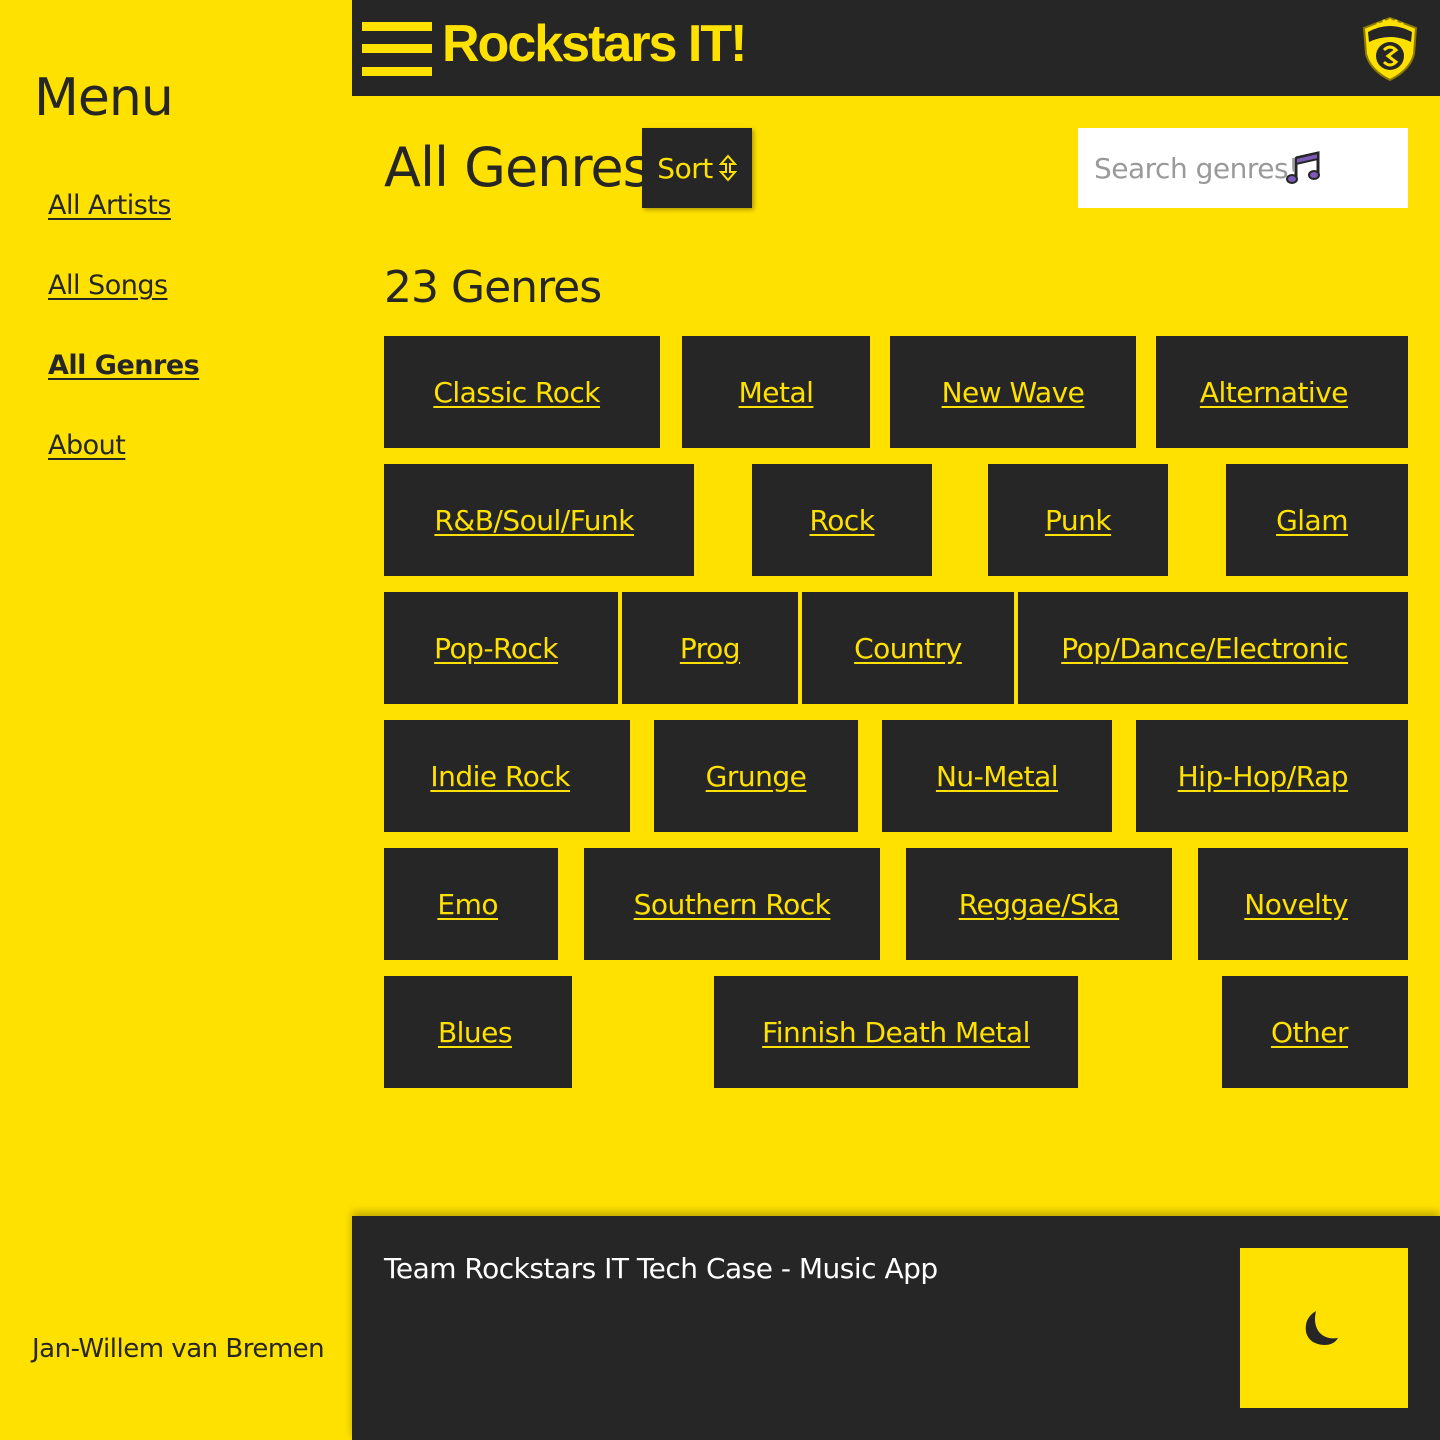  I want to click on brand-title: Rockstars IT!, so click(594, 44).